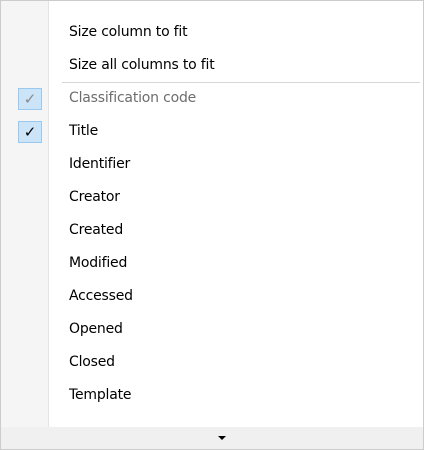  What do you see at coordinates (212, 165) in the screenshot?
I see `menu-item-identifier: Identifier` at bounding box center [212, 165].